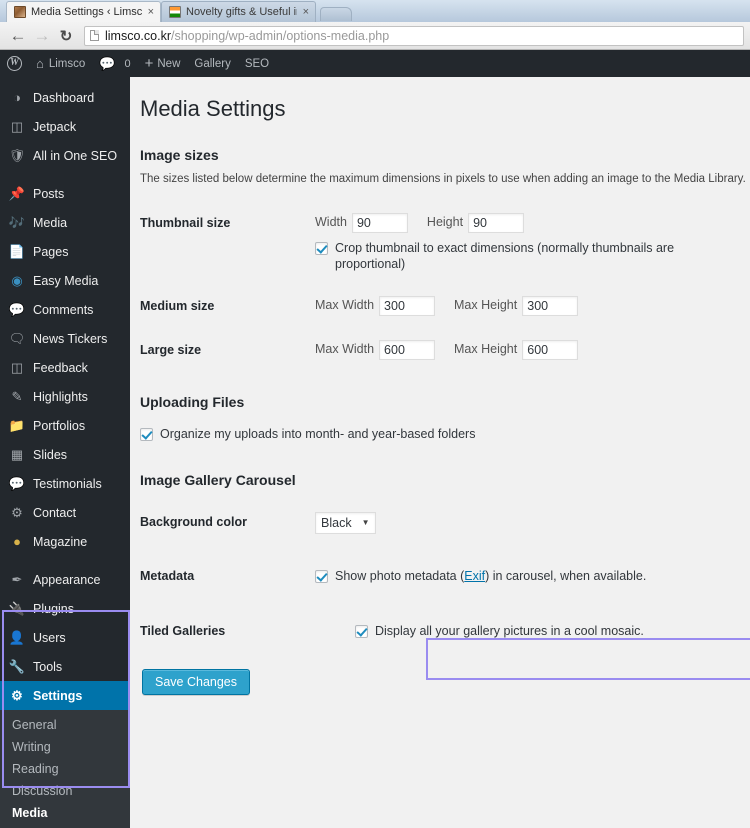 The width and height of the screenshot is (750, 828). Describe the element at coordinates (127, 63) in the screenshot. I see `comments-count: 0` at that location.